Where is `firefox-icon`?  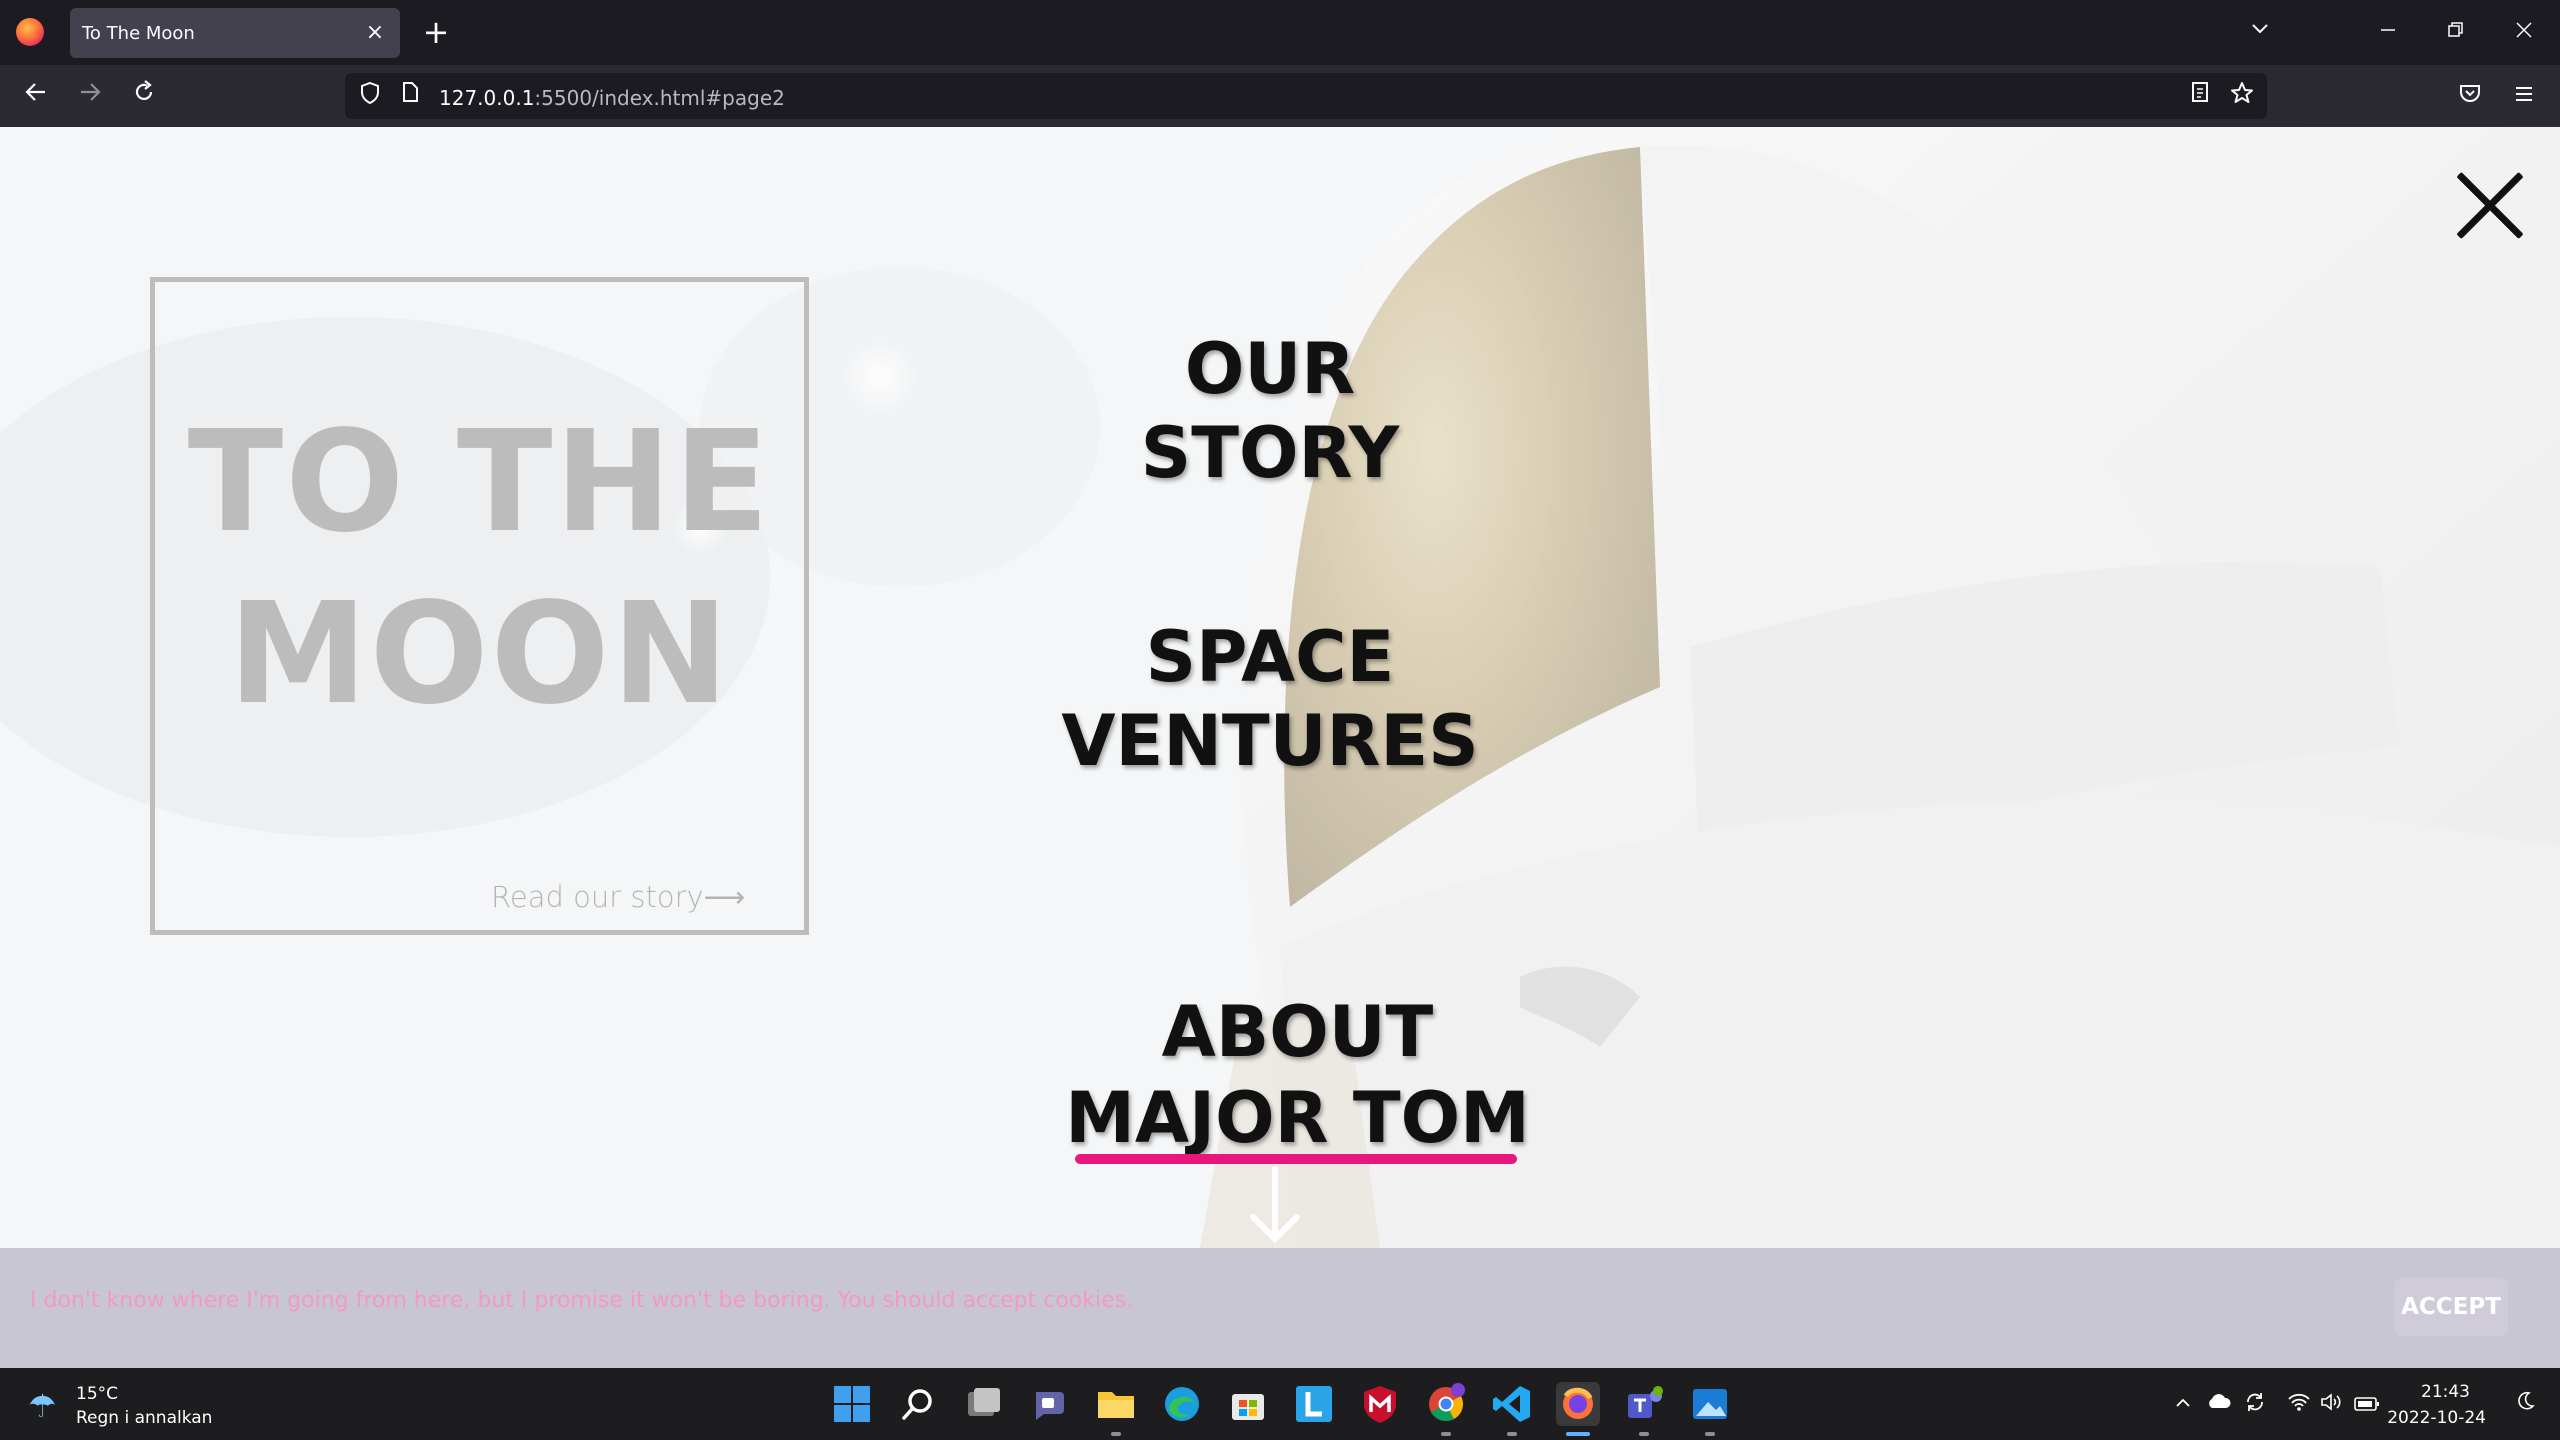 firefox-icon is located at coordinates (30, 32).